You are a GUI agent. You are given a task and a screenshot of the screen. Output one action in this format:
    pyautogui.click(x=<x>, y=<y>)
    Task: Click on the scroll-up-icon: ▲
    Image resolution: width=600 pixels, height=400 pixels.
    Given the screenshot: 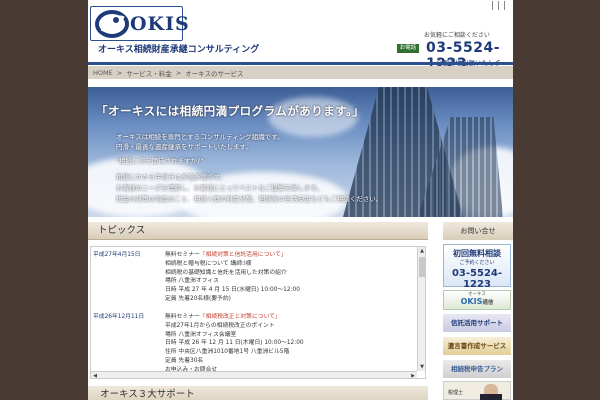 What is the action you would take?
    pyautogui.click(x=421, y=251)
    